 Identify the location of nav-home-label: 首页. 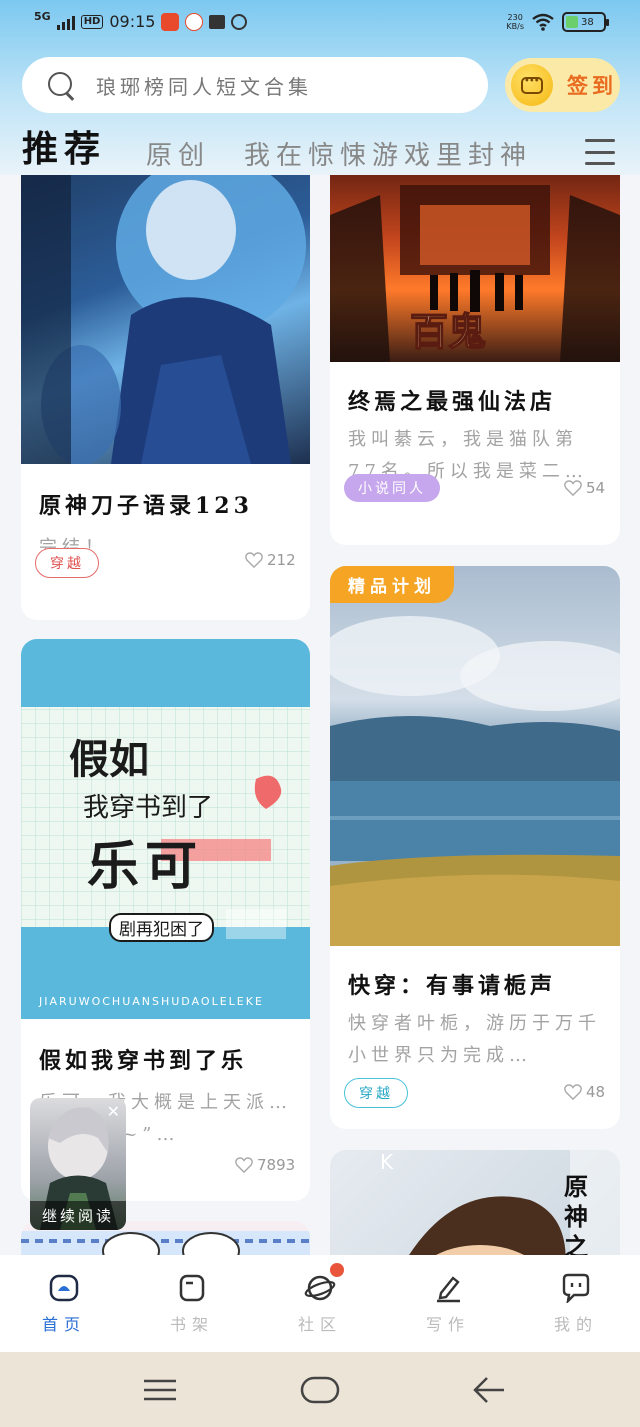
(63, 1324).